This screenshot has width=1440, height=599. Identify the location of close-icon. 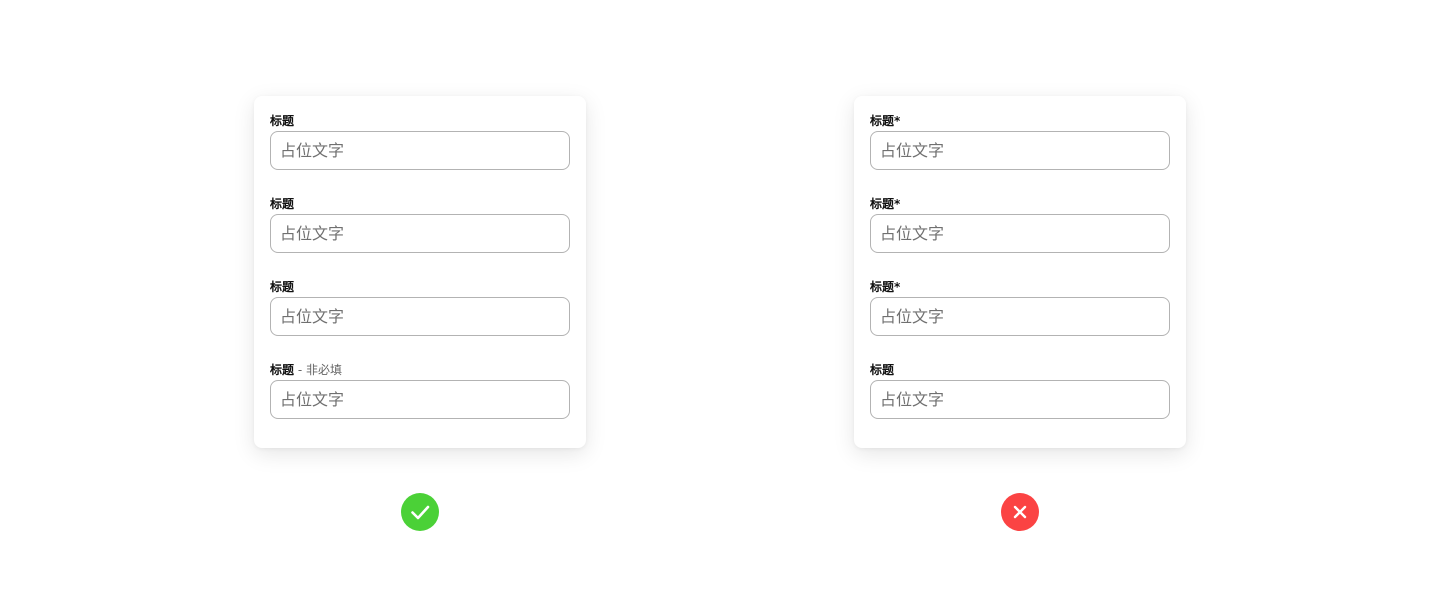
(1020, 512).